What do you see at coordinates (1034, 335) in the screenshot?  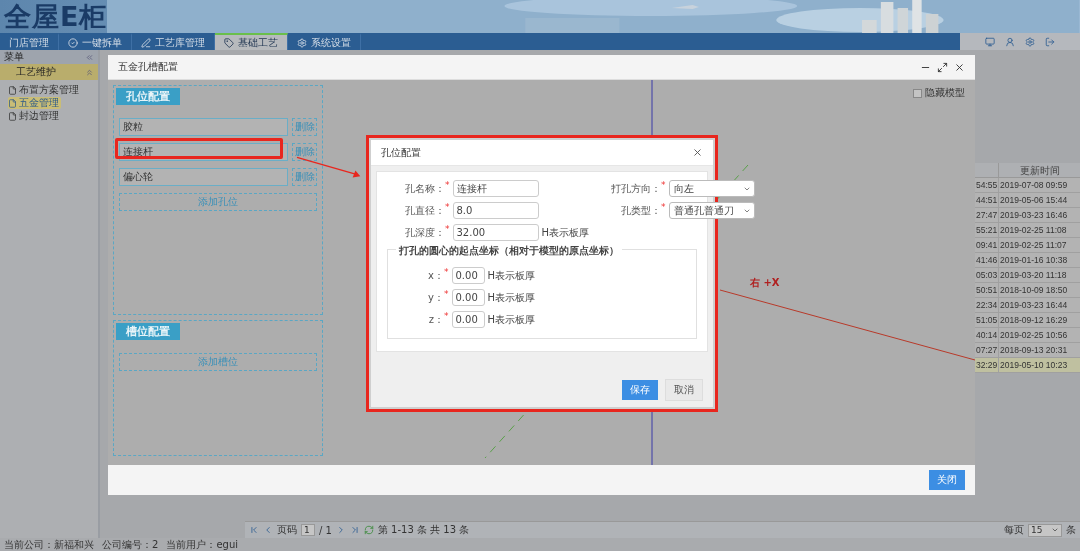 I see `table-cell-text: 2019-02-25 10:56` at bounding box center [1034, 335].